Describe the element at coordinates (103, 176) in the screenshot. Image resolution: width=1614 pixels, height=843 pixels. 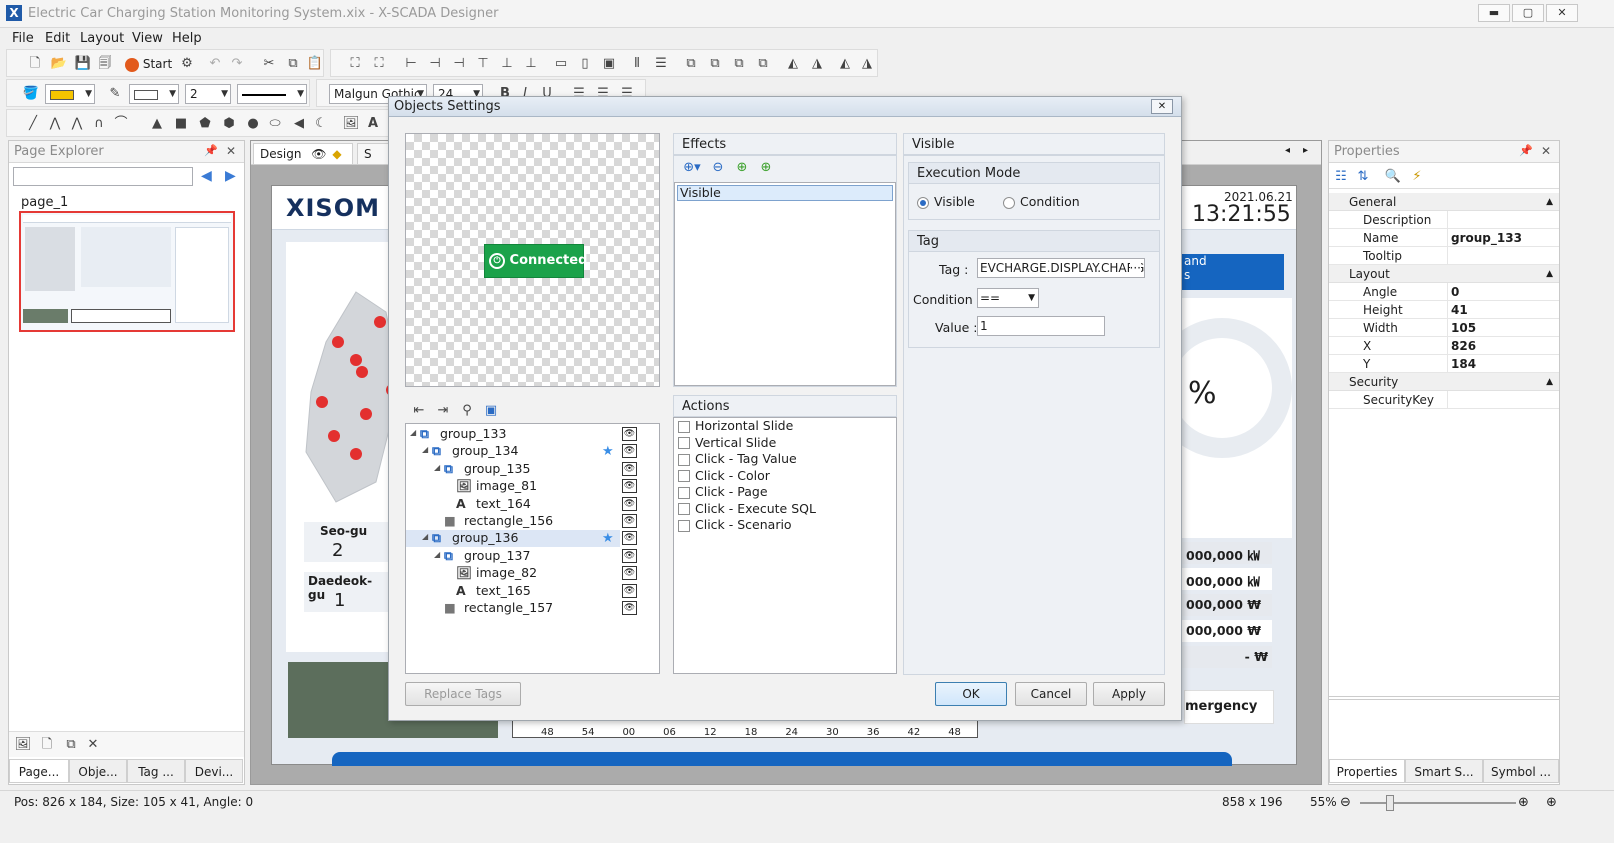
I see `page-search-input` at that location.